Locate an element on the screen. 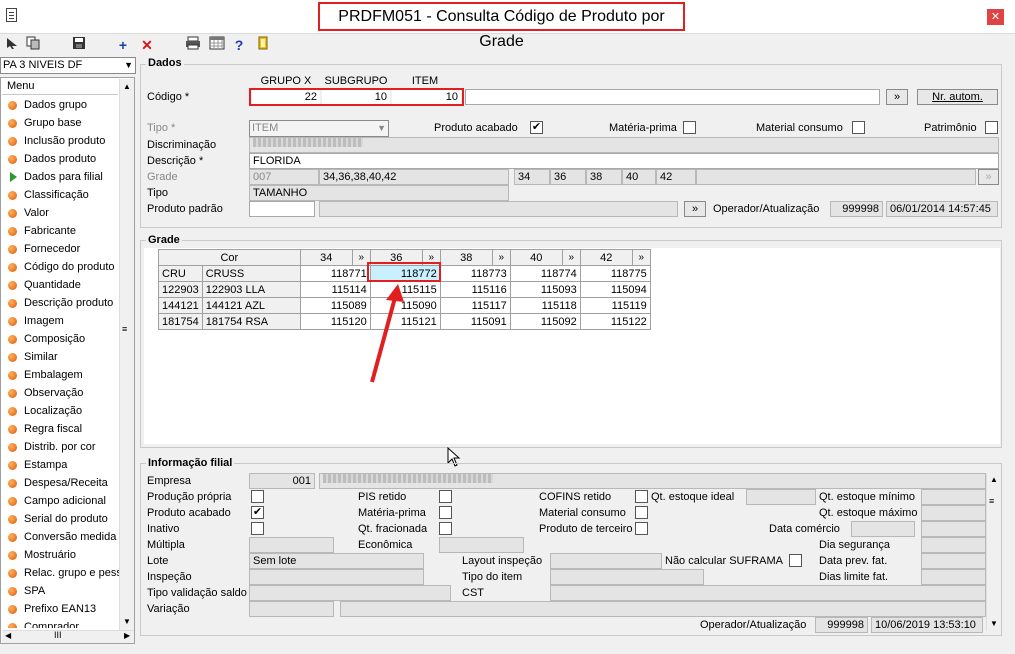  add-icon: + is located at coordinates (123, 45).